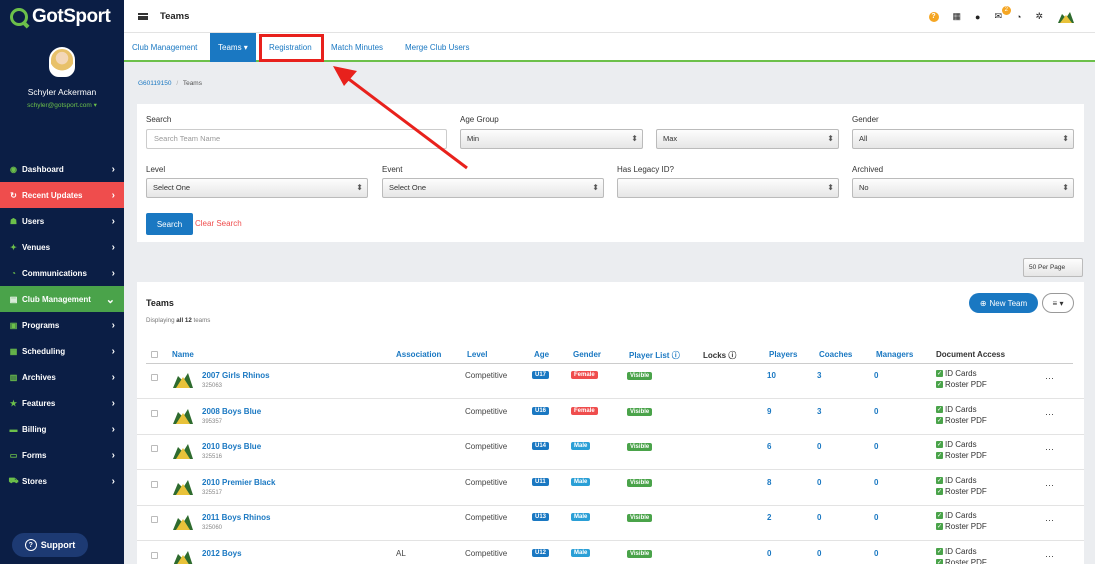 The width and height of the screenshot is (1095, 564). Describe the element at coordinates (437, 47) in the screenshot. I see `tab-merge-club-users: Merge Club Users` at that location.